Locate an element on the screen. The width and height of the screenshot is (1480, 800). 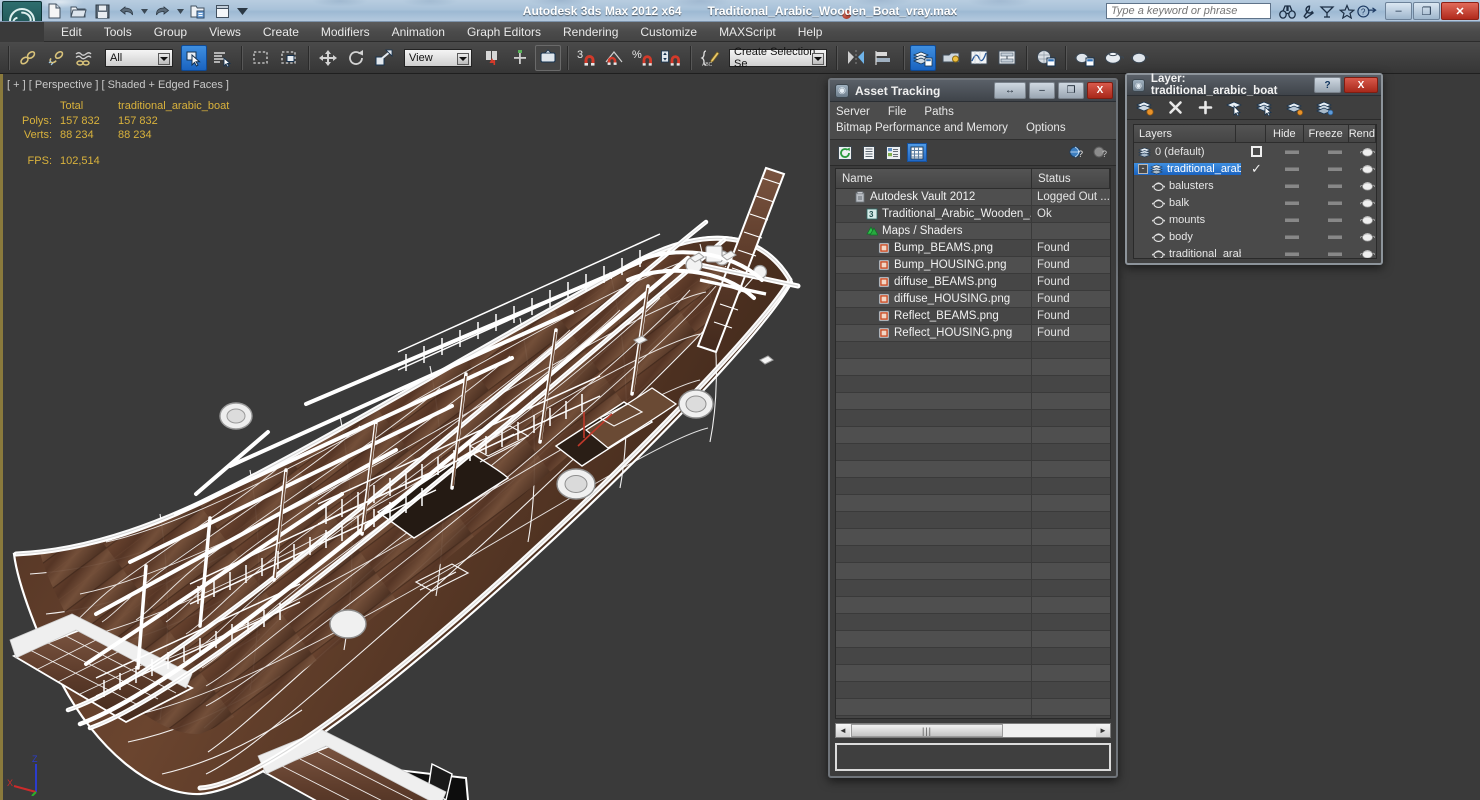
layer-manager-button is located at coordinates (923, 57).